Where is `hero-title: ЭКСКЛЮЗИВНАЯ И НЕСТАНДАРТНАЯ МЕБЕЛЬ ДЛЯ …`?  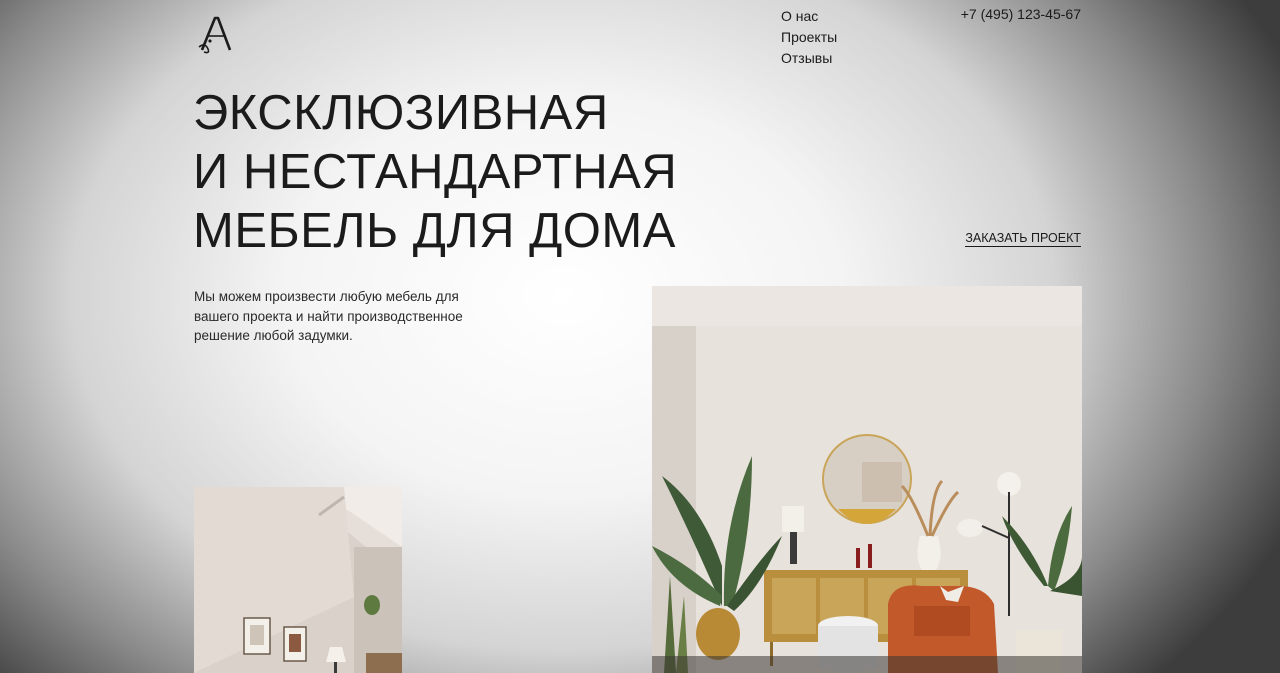 hero-title: ЭКСКЛЮЗИВНАЯ И НЕСТАНДАРТНАЯ МЕБЕЛЬ ДЛЯ … is located at coordinates (435, 172).